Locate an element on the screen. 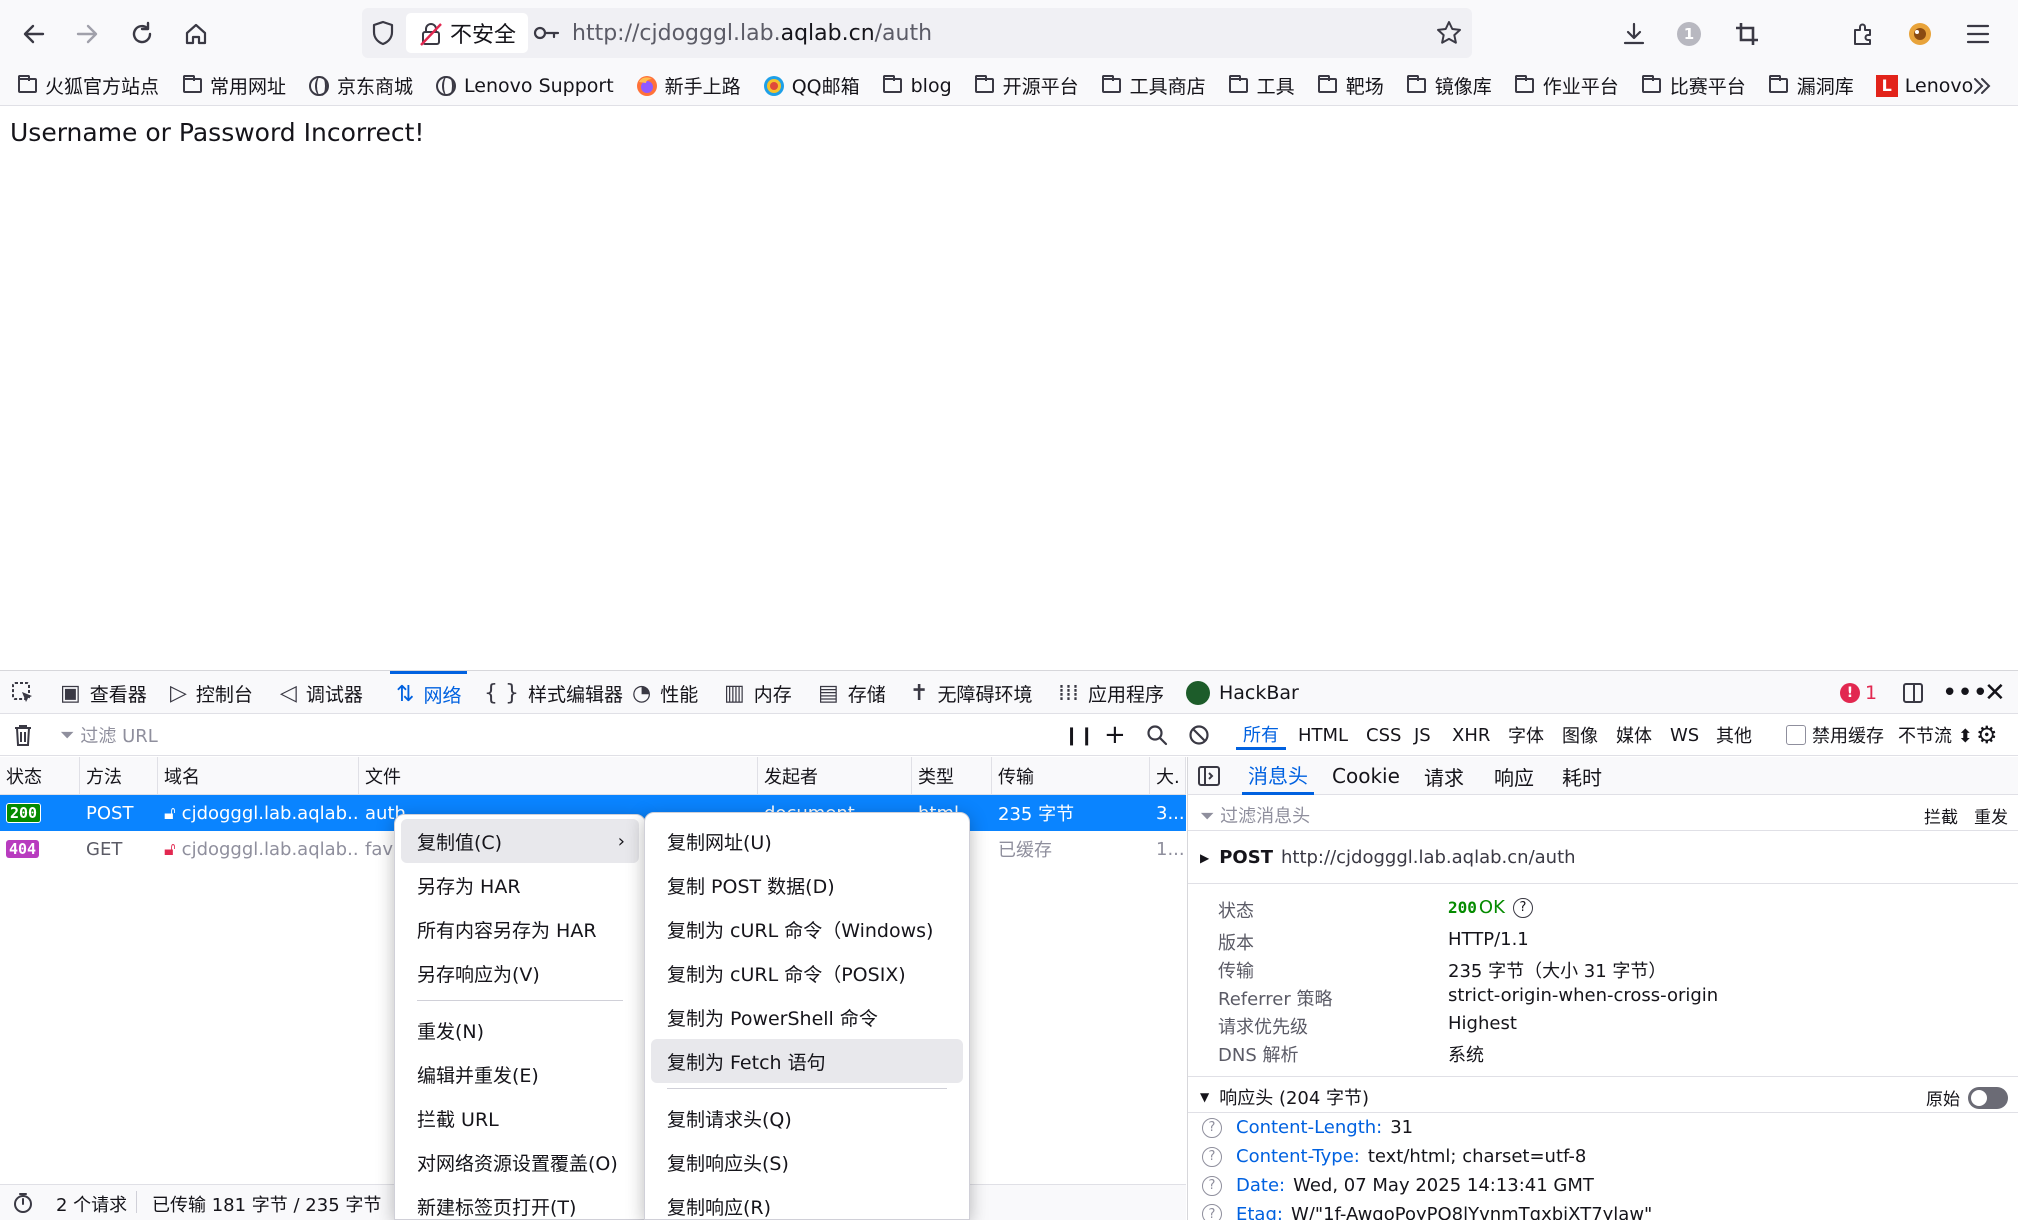 This screenshot has height=1220, width=2018. menu-item-resend: 重发(N) is located at coordinates (520, 1030).